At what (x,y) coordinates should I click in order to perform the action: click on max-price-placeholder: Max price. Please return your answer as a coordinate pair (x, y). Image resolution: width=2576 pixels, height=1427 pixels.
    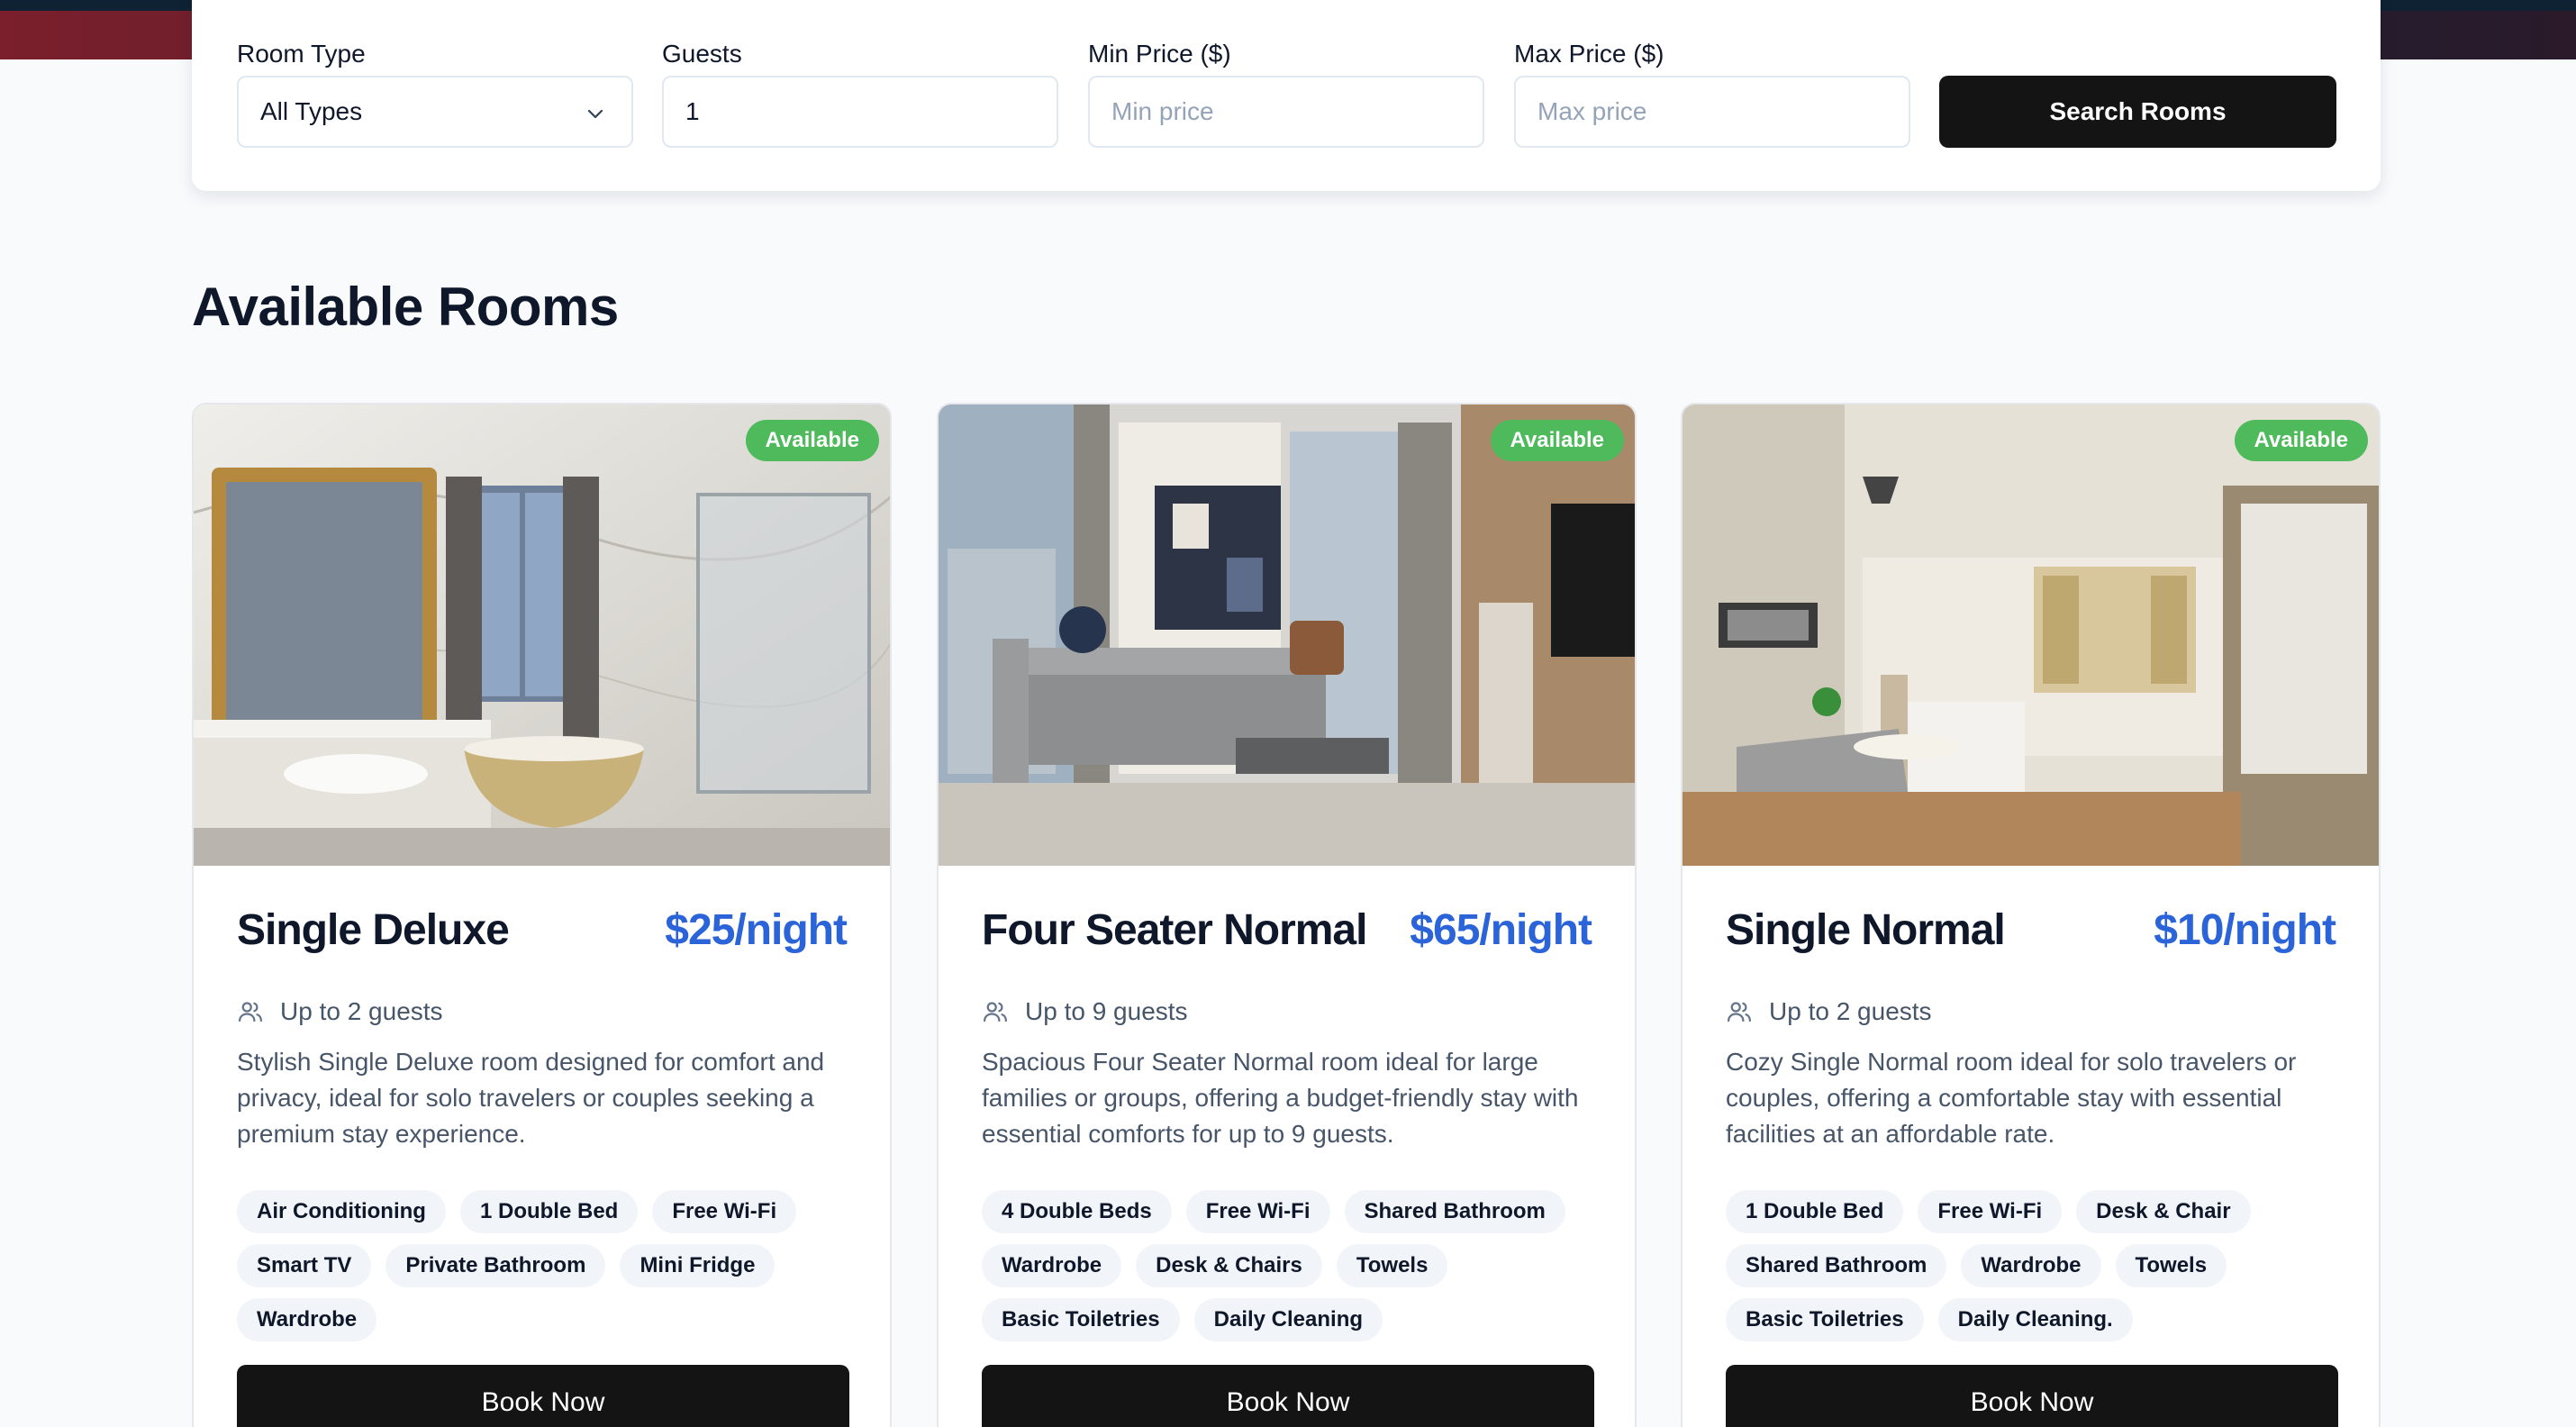
    Looking at the image, I should click on (1592, 111).